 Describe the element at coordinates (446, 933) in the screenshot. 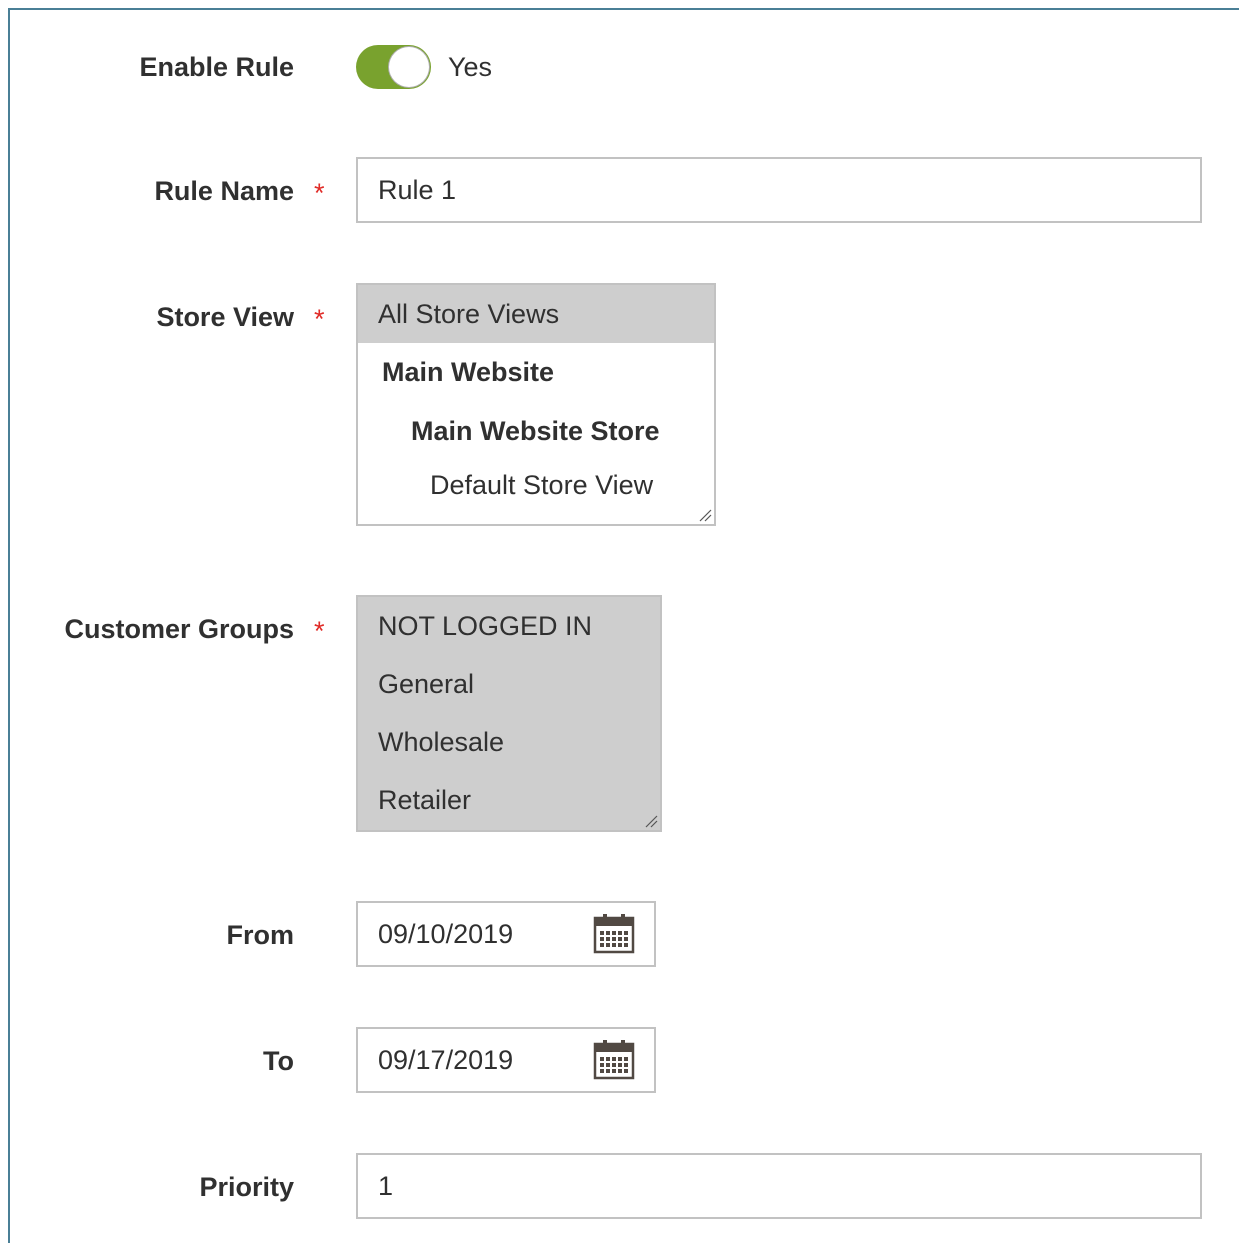

I see `from-date-value: 09/10/2019` at that location.